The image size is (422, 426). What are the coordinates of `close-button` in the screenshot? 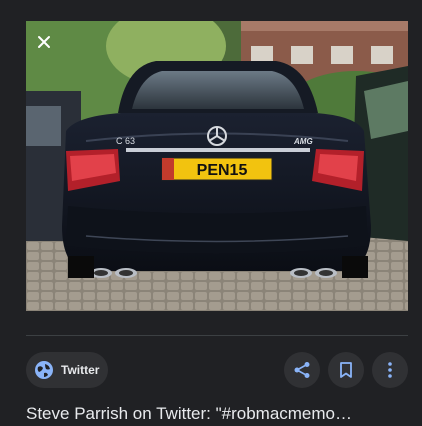 It's located at (44, 42).